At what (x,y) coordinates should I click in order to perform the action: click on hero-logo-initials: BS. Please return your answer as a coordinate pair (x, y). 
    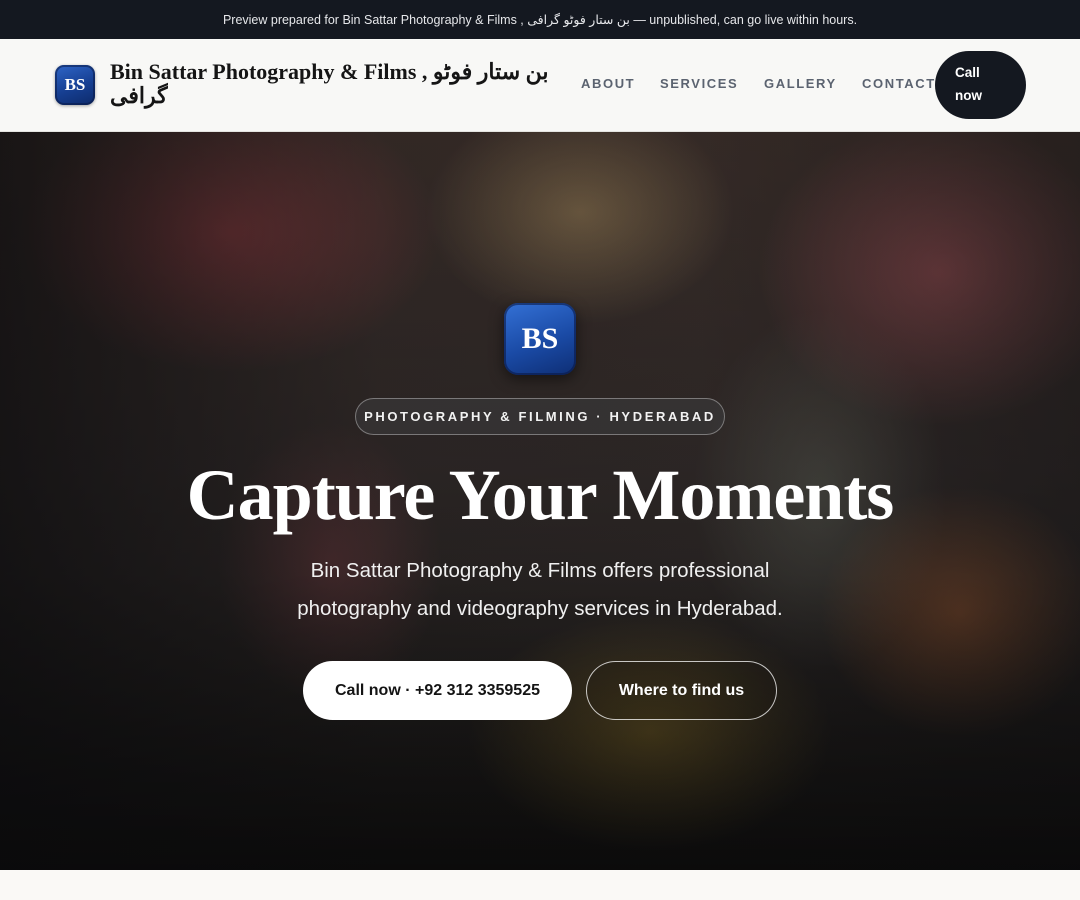
    Looking at the image, I should click on (540, 338).